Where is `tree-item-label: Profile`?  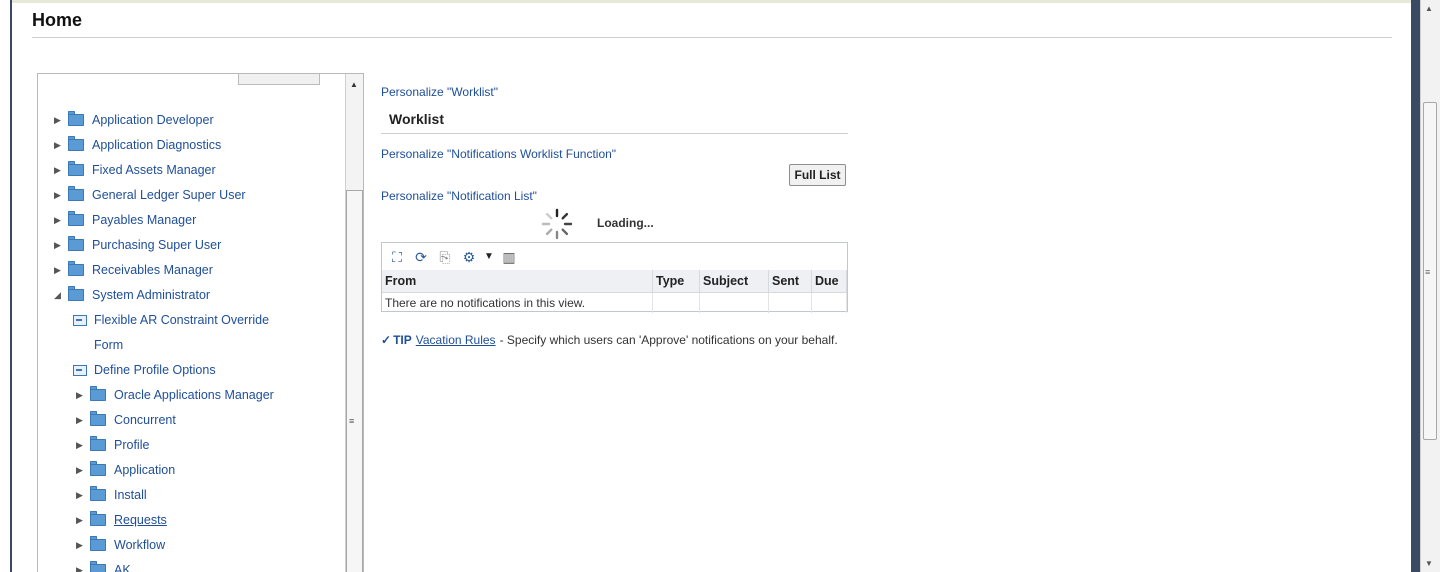 tree-item-label: Profile is located at coordinates (131, 445).